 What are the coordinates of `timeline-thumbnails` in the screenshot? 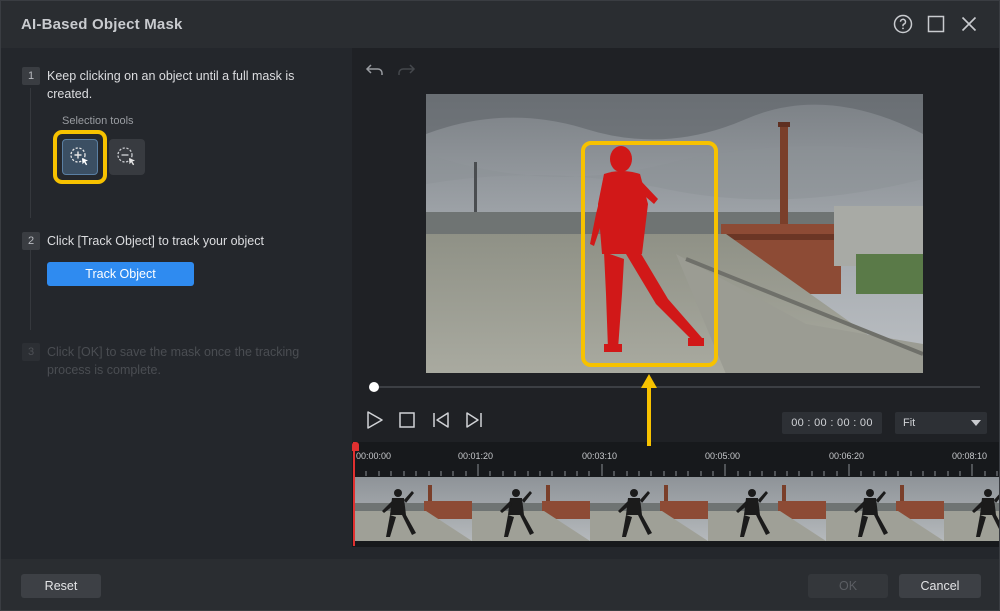 It's located at (676, 509).